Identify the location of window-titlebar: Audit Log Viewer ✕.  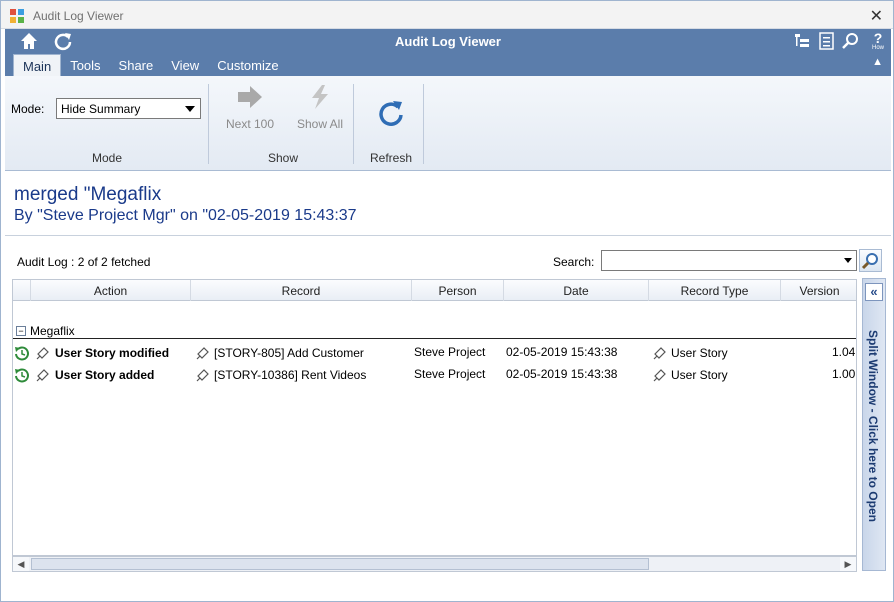
(447, 15).